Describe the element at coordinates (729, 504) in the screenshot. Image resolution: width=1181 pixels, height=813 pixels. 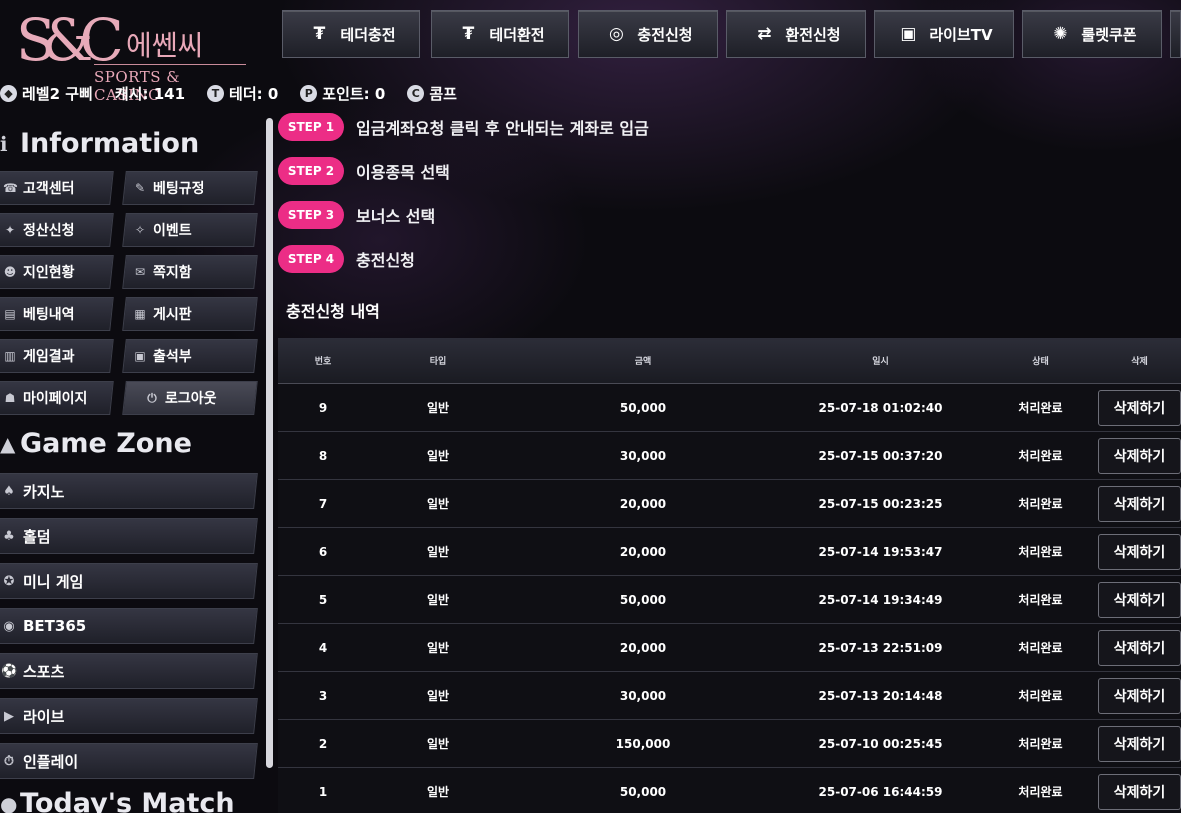
I see `table-row: 7 일반 20,000 25-07-15 00:23:25 처리완료 삭제하기` at that location.